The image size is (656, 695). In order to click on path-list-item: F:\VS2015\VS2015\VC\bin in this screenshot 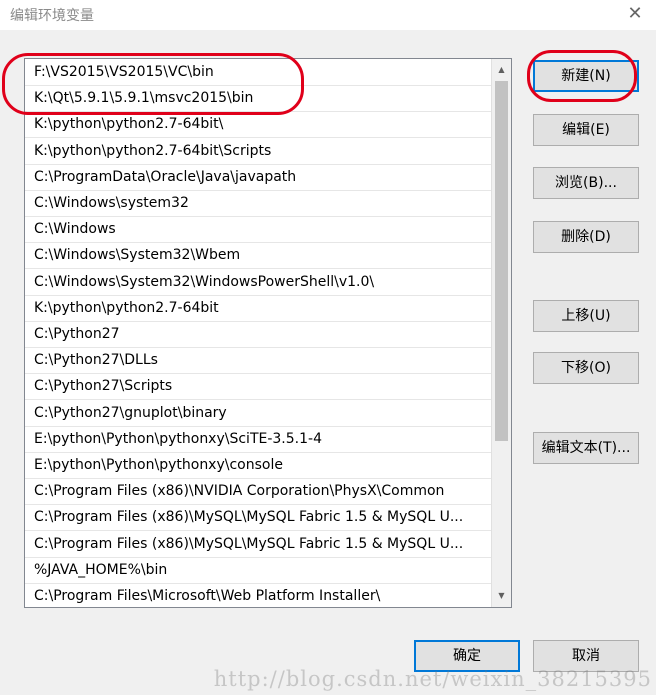, I will do `click(258, 73)`.